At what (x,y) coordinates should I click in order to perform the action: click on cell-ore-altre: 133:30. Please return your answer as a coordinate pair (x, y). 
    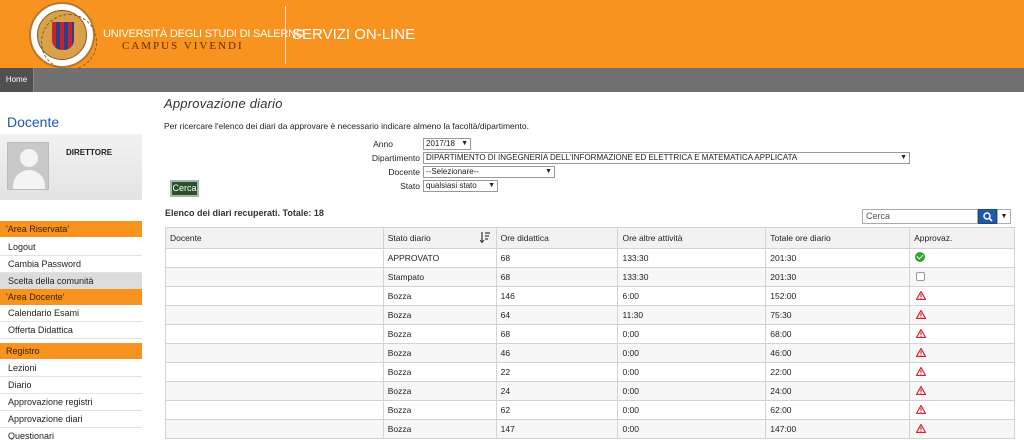
    Looking at the image, I should click on (692, 277).